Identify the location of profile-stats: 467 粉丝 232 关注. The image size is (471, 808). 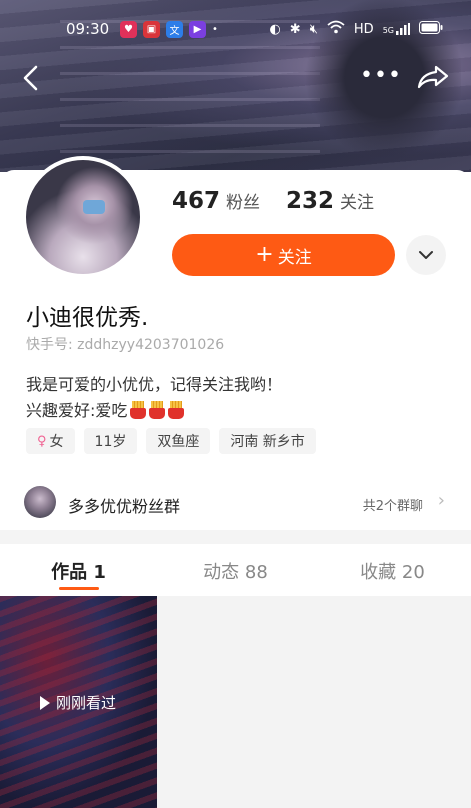
(273, 201).